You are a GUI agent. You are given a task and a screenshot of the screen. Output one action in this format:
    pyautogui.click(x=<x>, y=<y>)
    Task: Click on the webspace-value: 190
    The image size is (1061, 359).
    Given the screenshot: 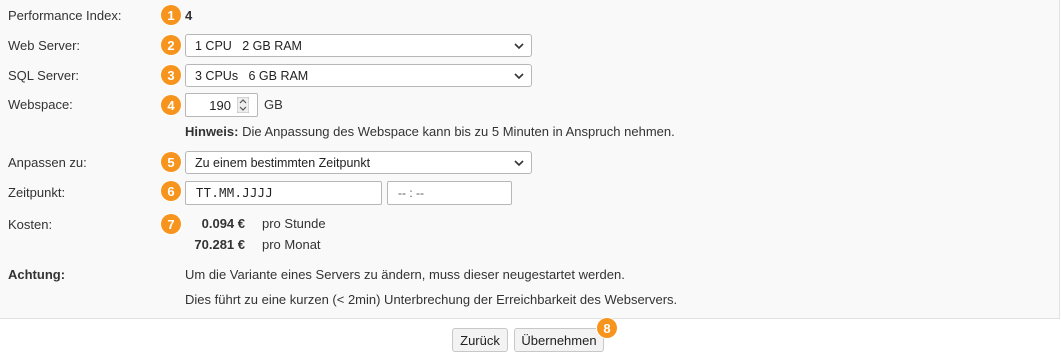 What is the action you would take?
    pyautogui.click(x=220, y=105)
    